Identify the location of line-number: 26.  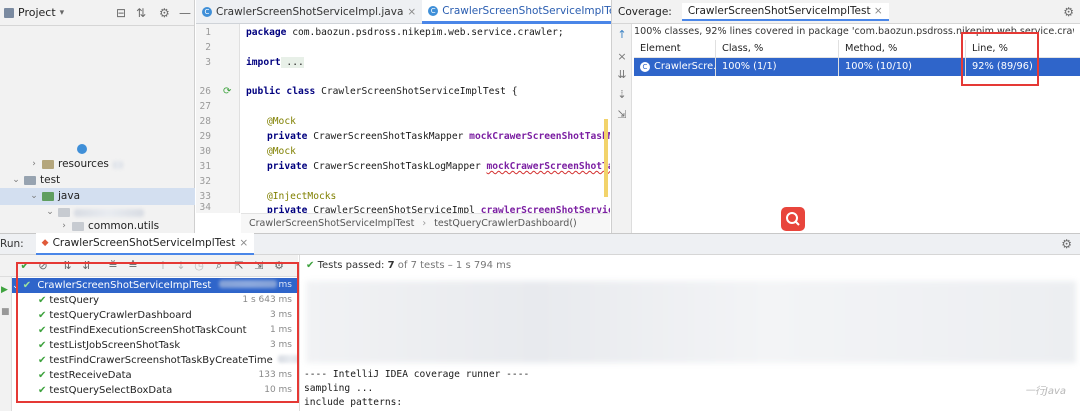
(205, 91).